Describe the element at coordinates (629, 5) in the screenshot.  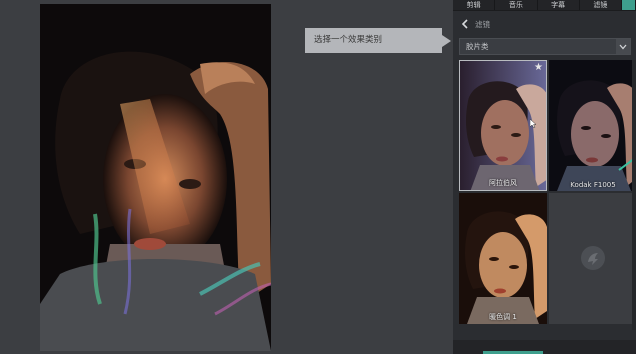
I see `tab-active` at that location.